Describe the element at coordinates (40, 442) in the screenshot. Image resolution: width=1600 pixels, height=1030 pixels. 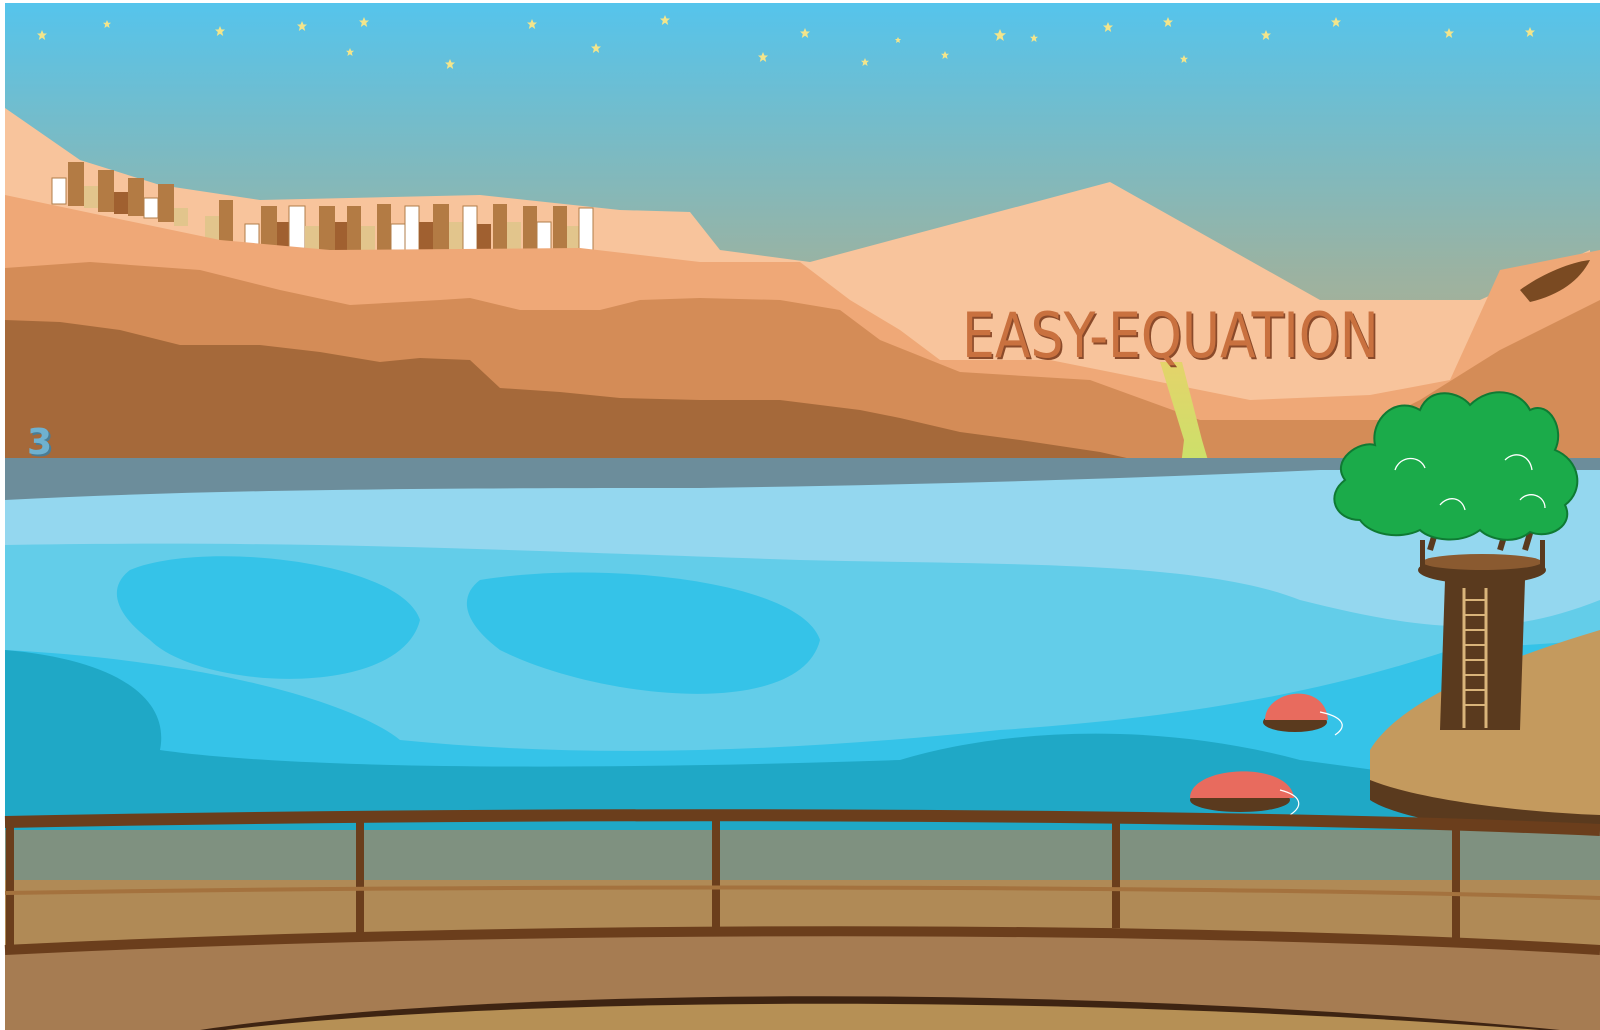
I see `level-number: 3` at that location.